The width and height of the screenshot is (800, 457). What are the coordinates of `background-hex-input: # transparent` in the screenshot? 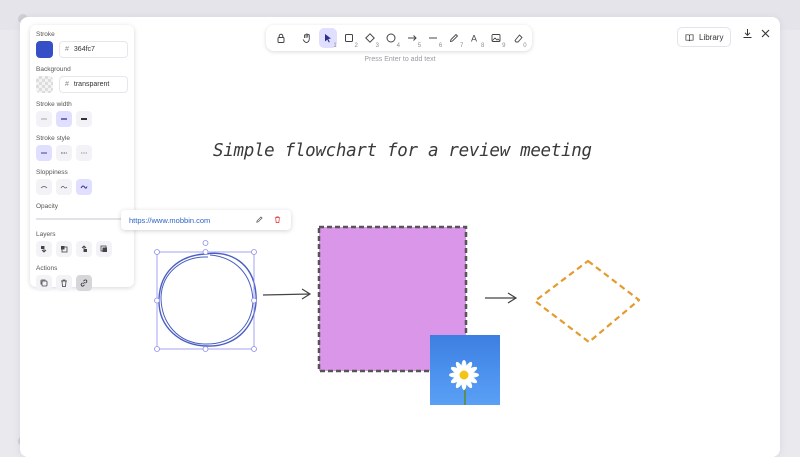 It's located at (93, 84).